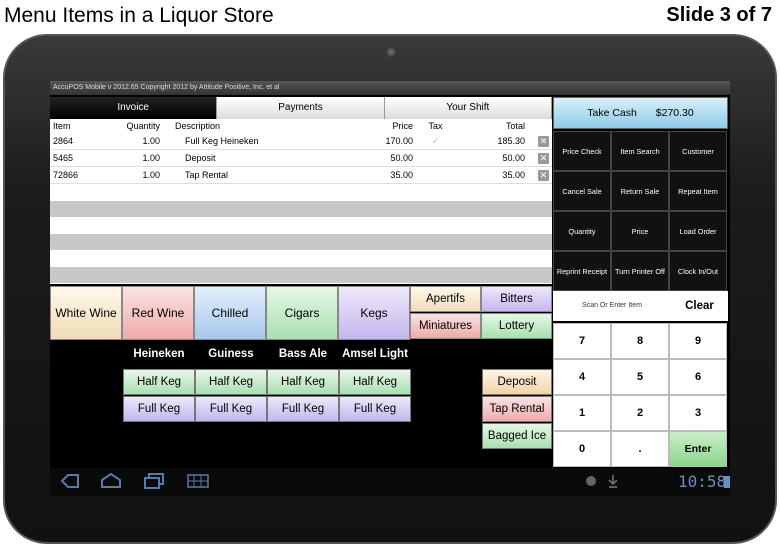 This screenshot has height=556, width=780. Describe the element at coordinates (640, 231) in the screenshot. I see `price-button: Price` at that location.